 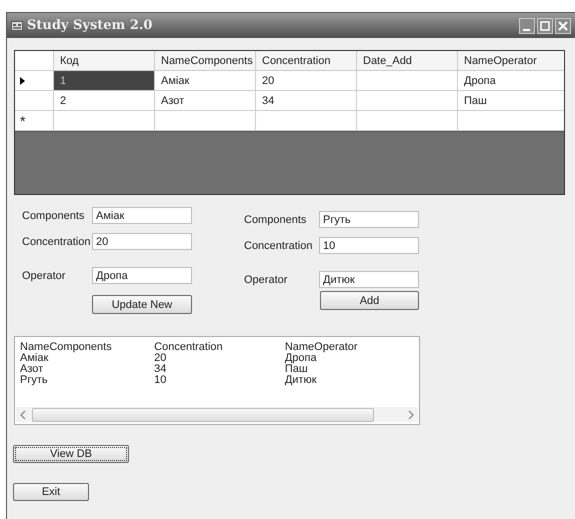 I want to click on maximize-icon, so click(x=545, y=26).